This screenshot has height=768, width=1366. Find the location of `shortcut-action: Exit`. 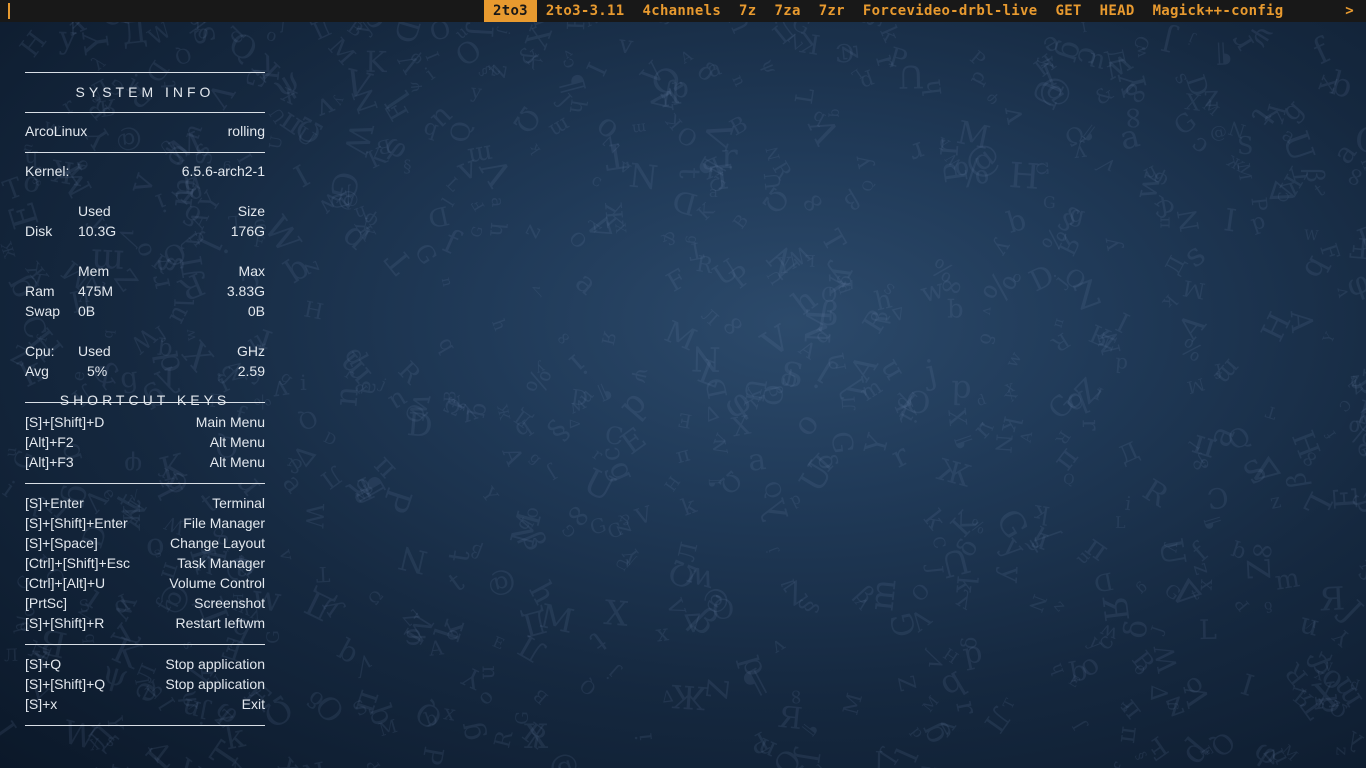

shortcut-action: Exit is located at coordinates (253, 704).